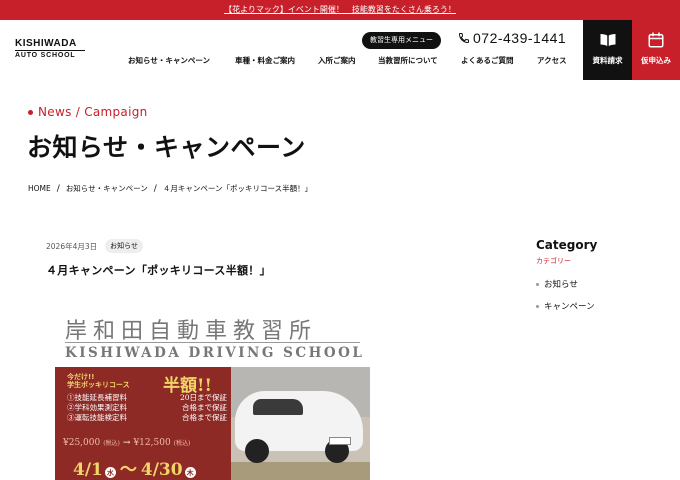 Image resolution: width=680 pixels, height=480 pixels. I want to click on post-category-tag: お知らせ, so click(124, 246).